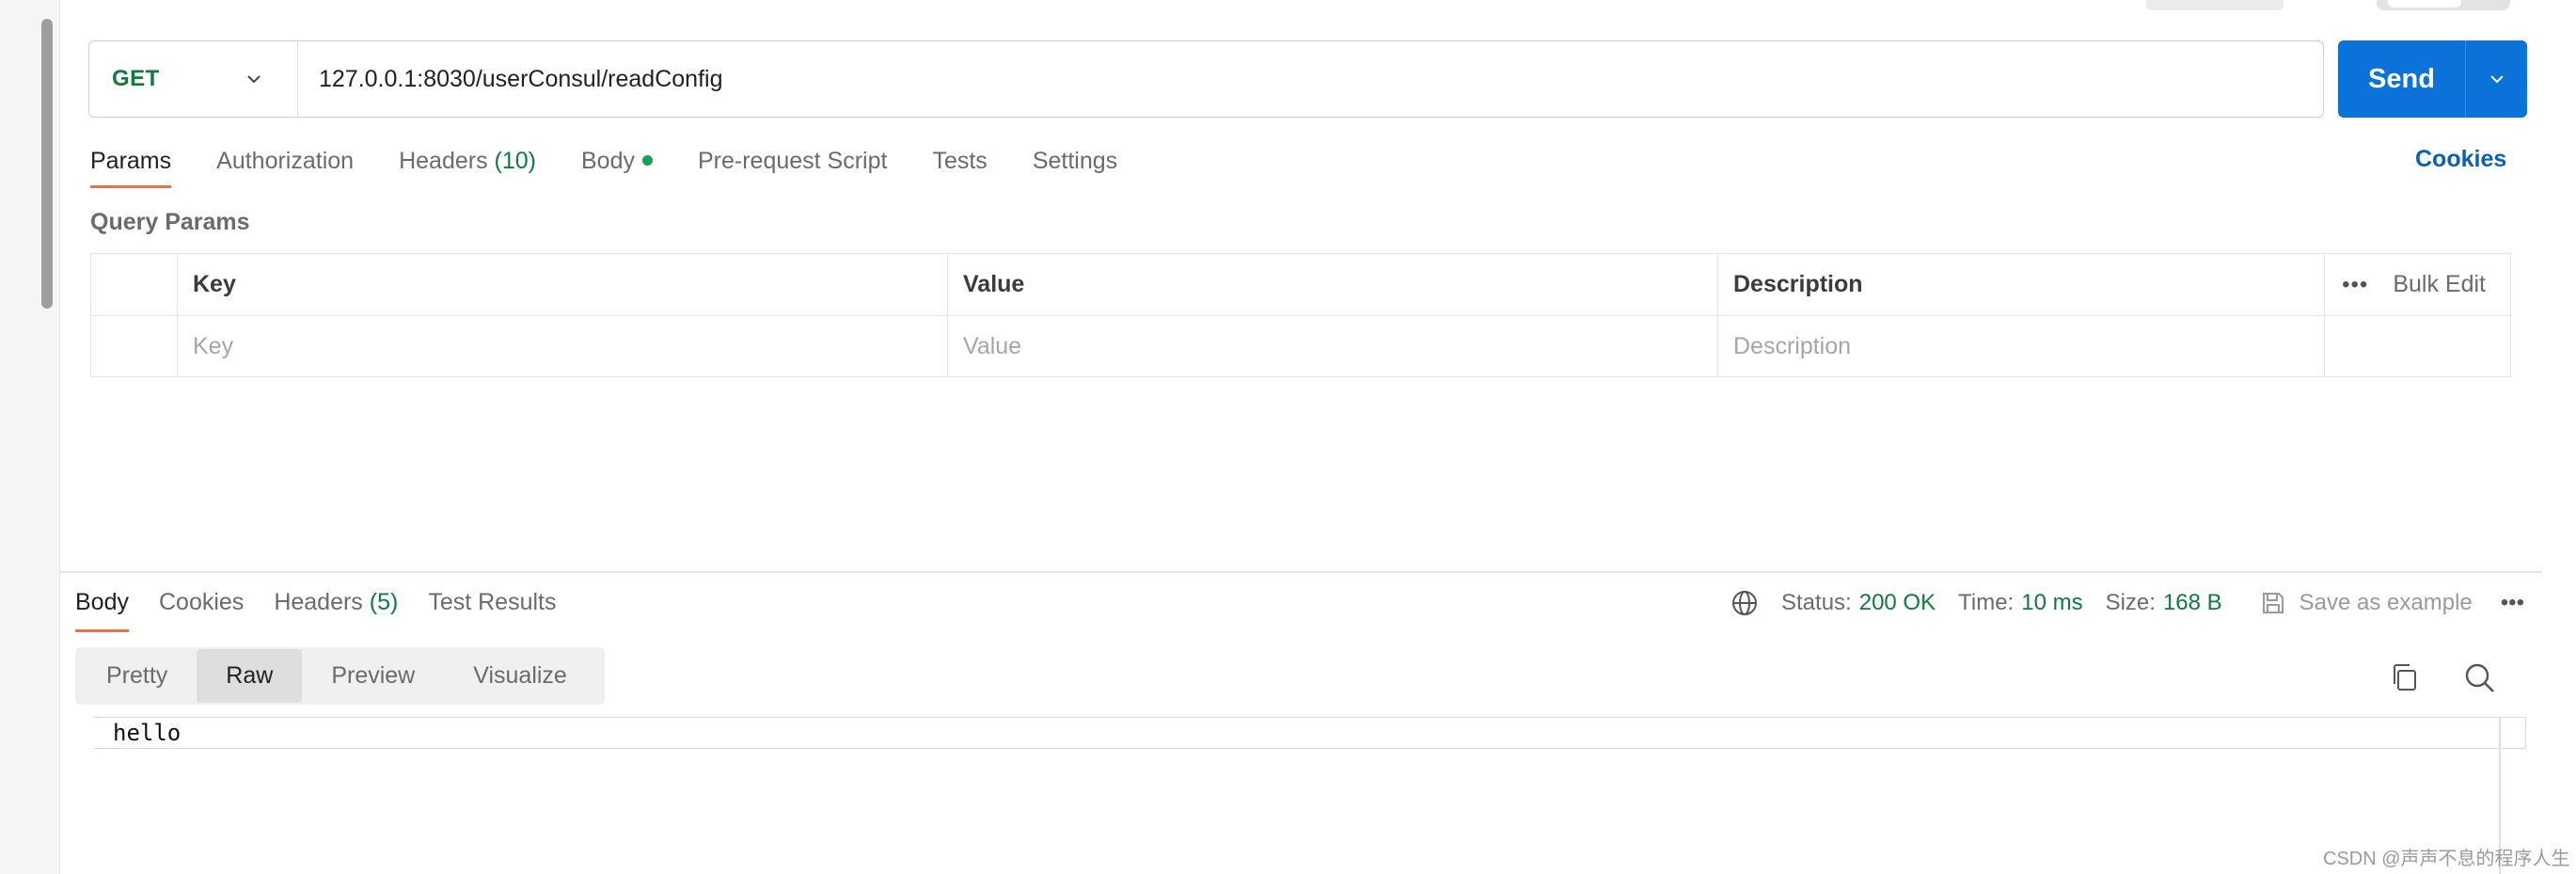 This screenshot has height=874, width=2576. What do you see at coordinates (1310, 733) in the screenshot?
I see `response-body-area` at bounding box center [1310, 733].